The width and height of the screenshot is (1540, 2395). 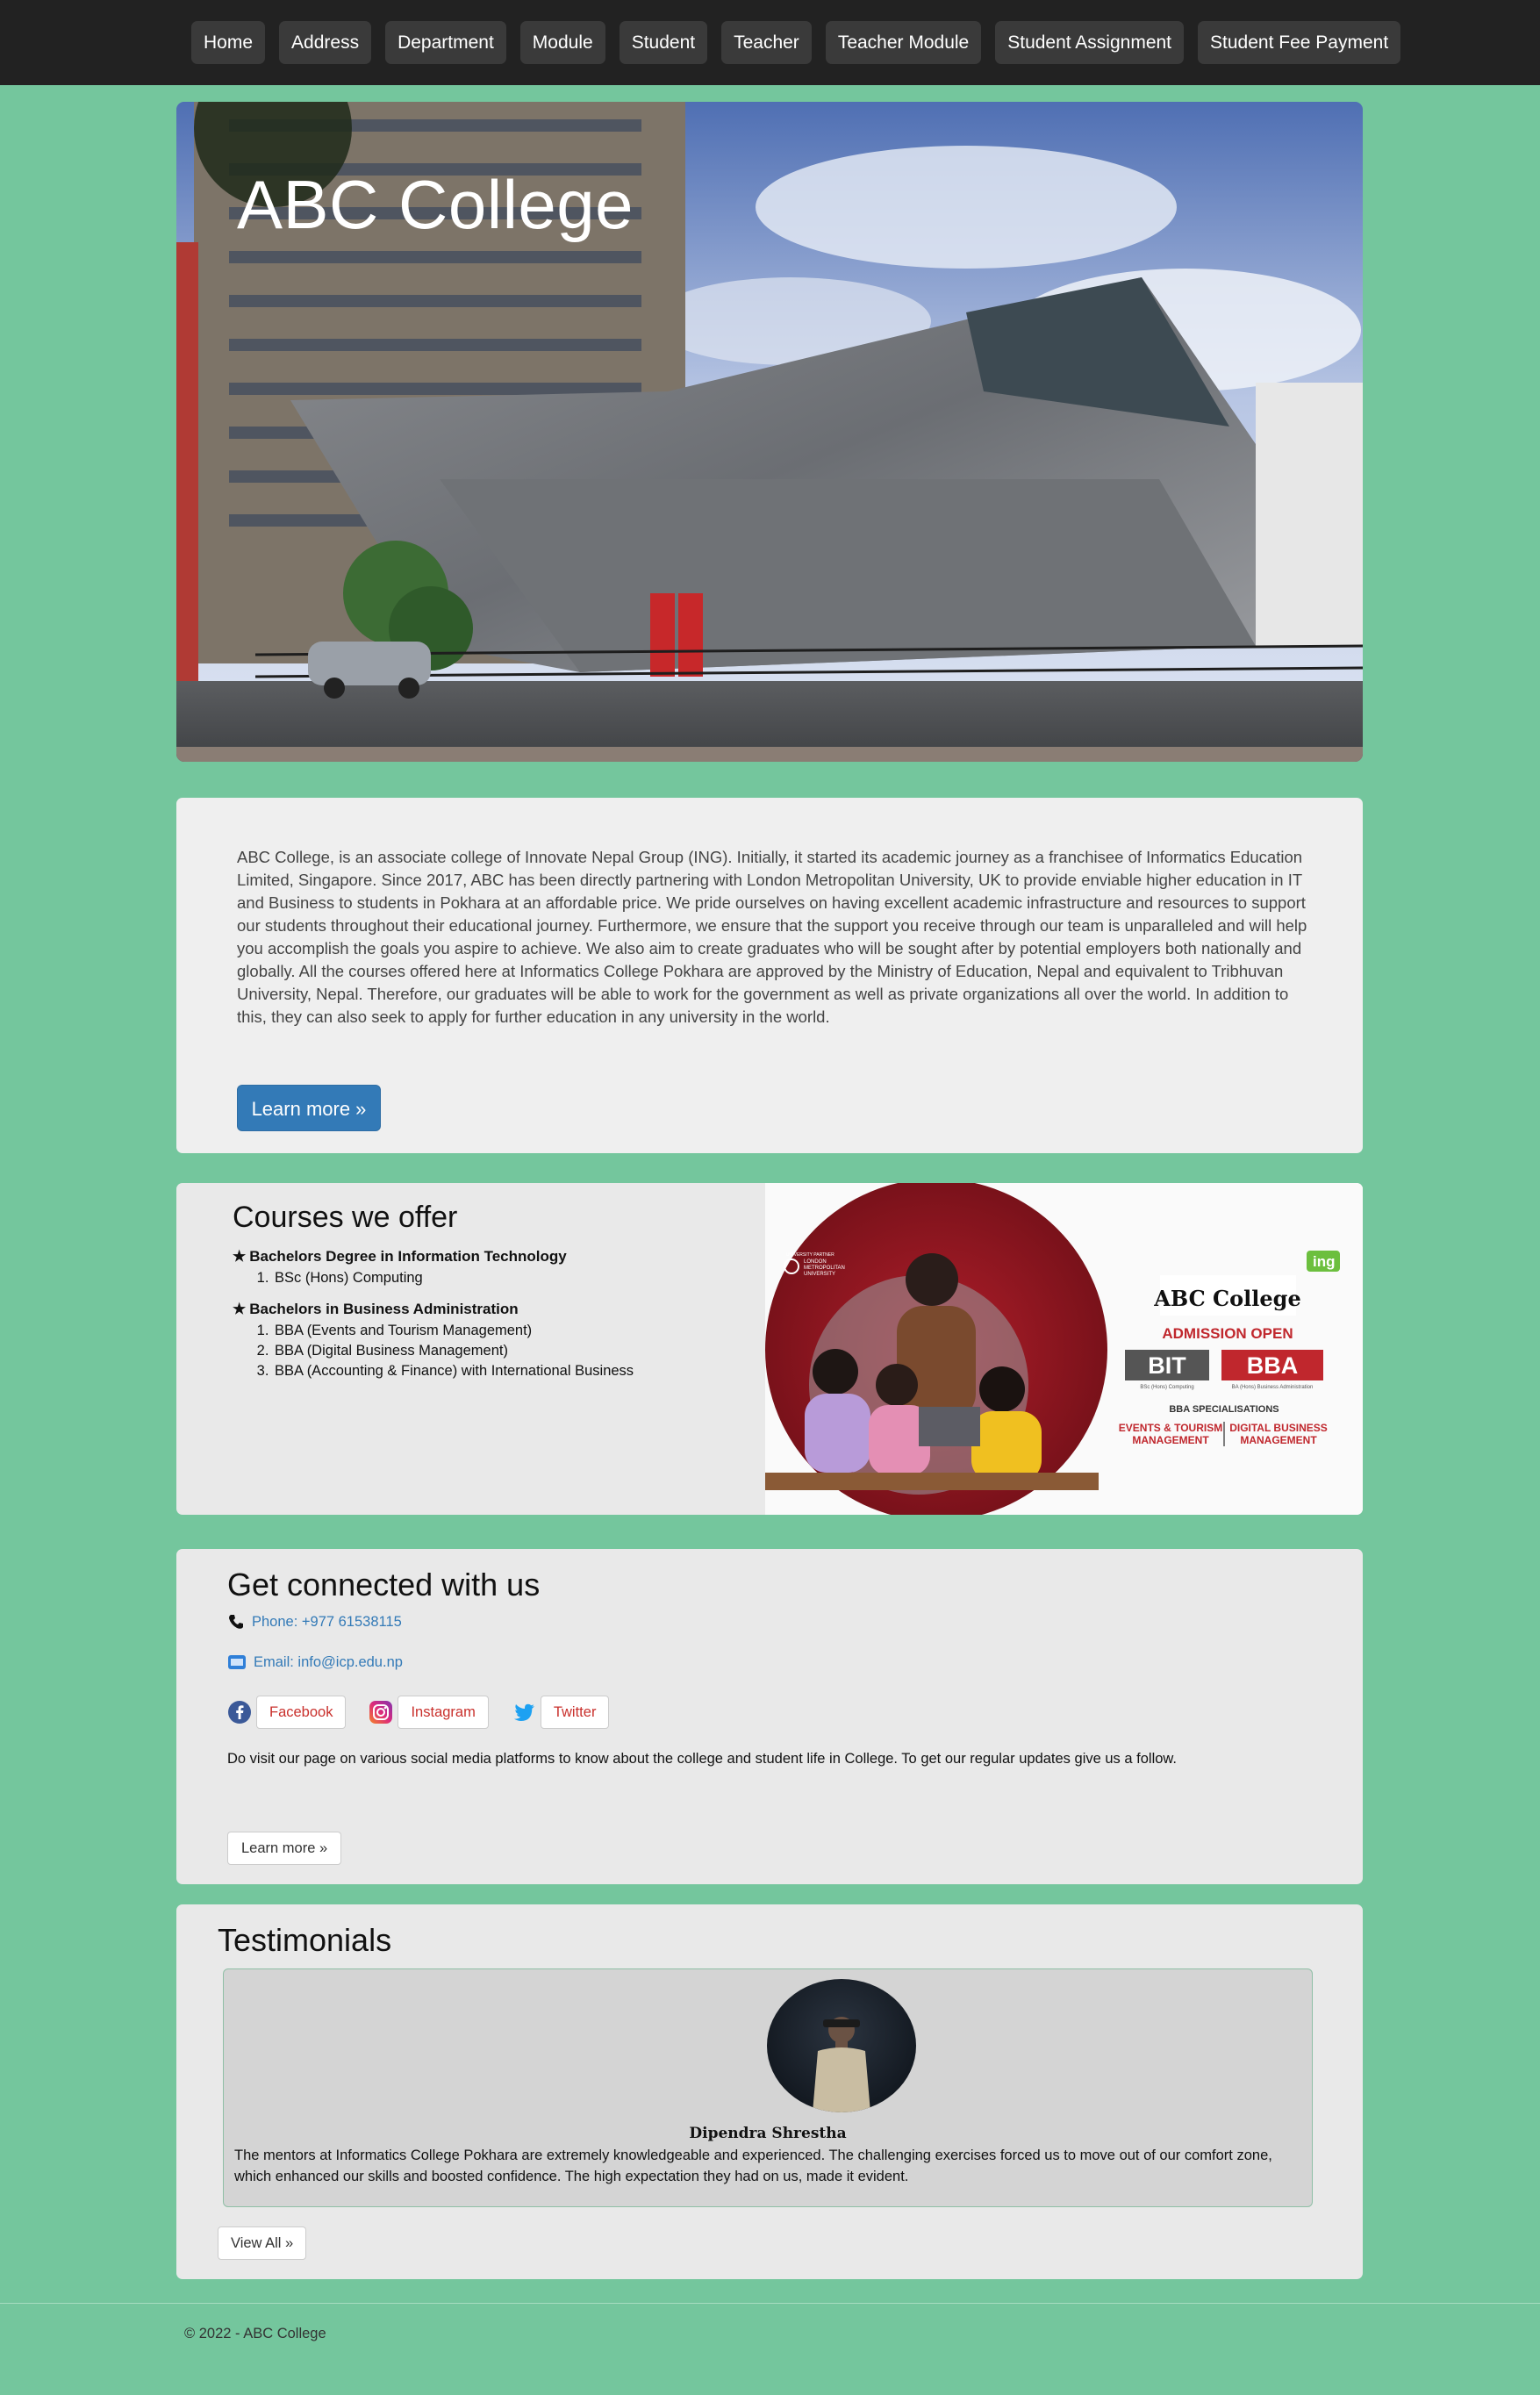 What do you see at coordinates (1224, 1409) in the screenshot?
I see `svg-text: BBA SPECIALISATIONS` at bounding box center [1224, 1409].